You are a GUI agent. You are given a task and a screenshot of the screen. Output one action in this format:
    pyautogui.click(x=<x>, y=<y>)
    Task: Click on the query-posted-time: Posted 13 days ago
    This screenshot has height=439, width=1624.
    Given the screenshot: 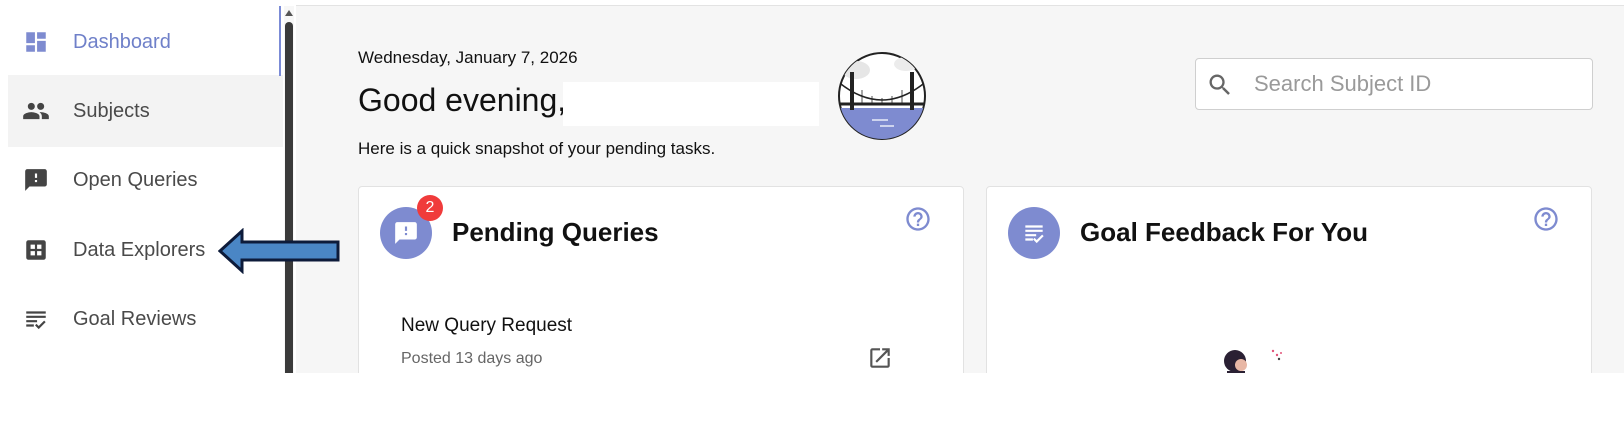 What is the action you would take?
    pyautogui.click(x=472, y=358)
    